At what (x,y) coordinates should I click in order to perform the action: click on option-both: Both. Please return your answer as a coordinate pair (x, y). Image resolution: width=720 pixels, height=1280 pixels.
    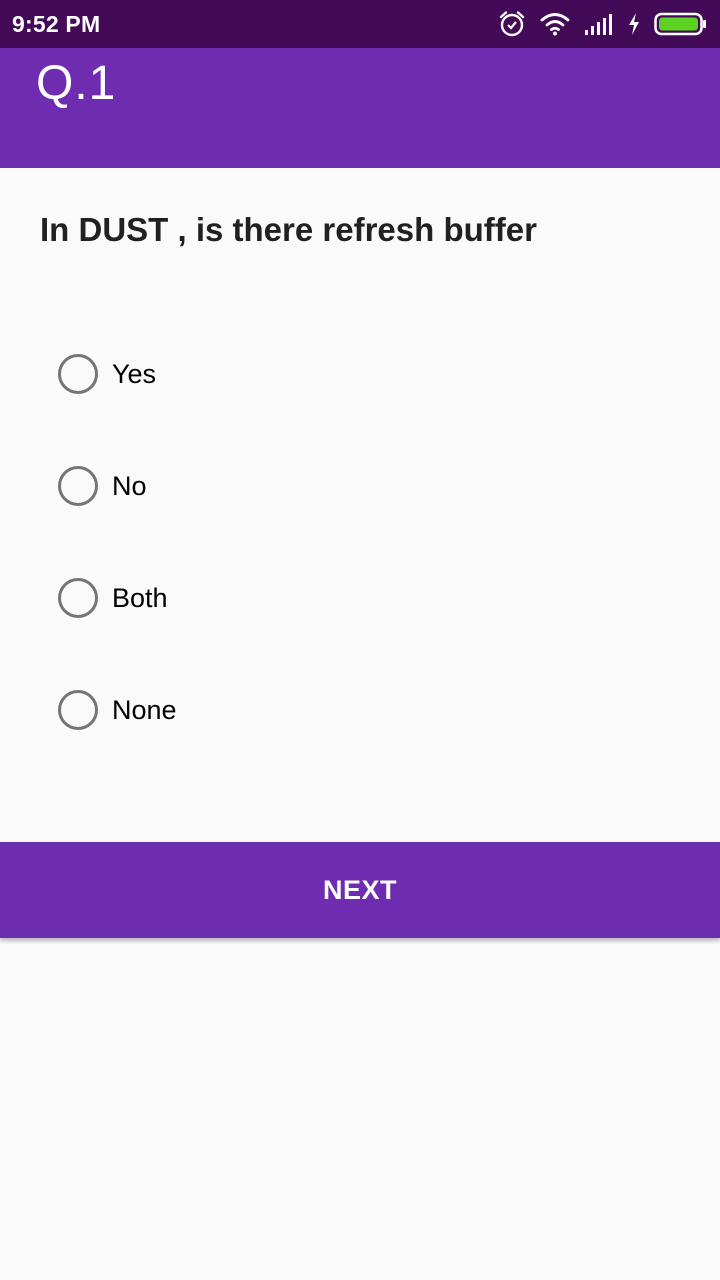
    Looking at the image, I should click on (113, 598).